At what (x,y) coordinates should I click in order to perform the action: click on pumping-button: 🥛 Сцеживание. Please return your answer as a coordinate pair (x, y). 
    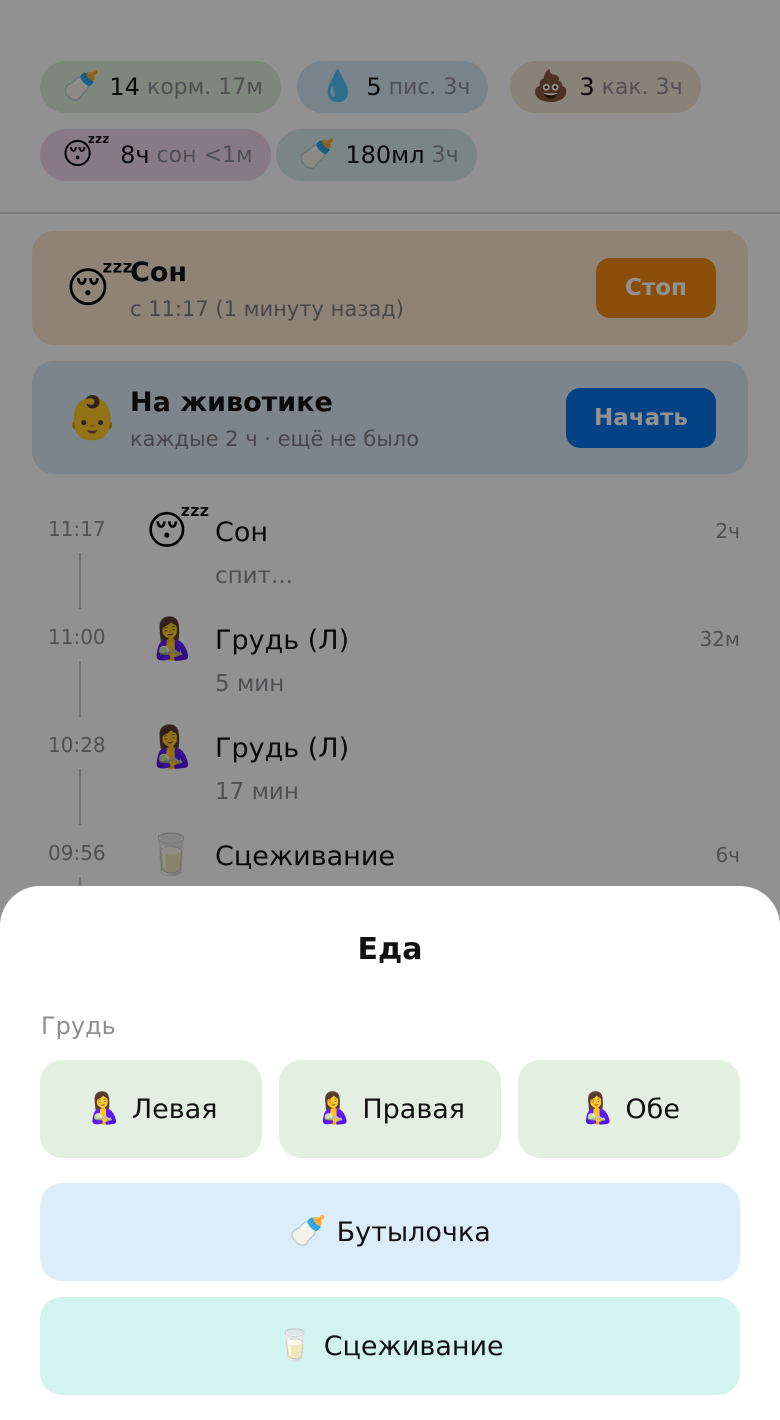
    Looking at the image, I should click on (390, 1346).